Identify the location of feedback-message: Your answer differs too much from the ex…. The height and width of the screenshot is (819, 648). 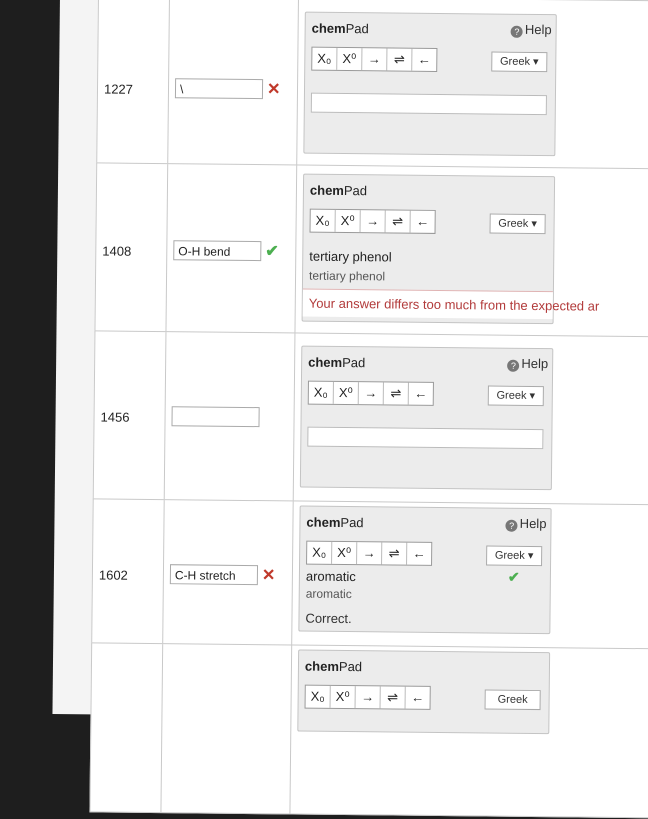
(450, 304).